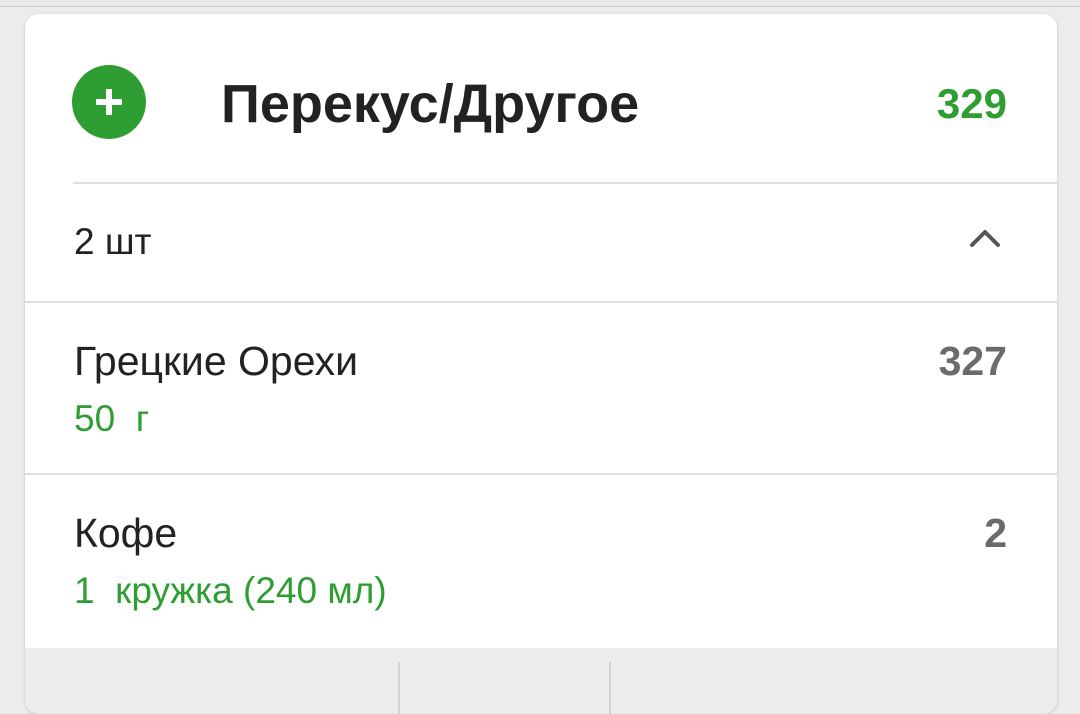  Describe the element at coordinates (971, 103) in the screenshot. I see `meal-total-calories: 329` at that location.